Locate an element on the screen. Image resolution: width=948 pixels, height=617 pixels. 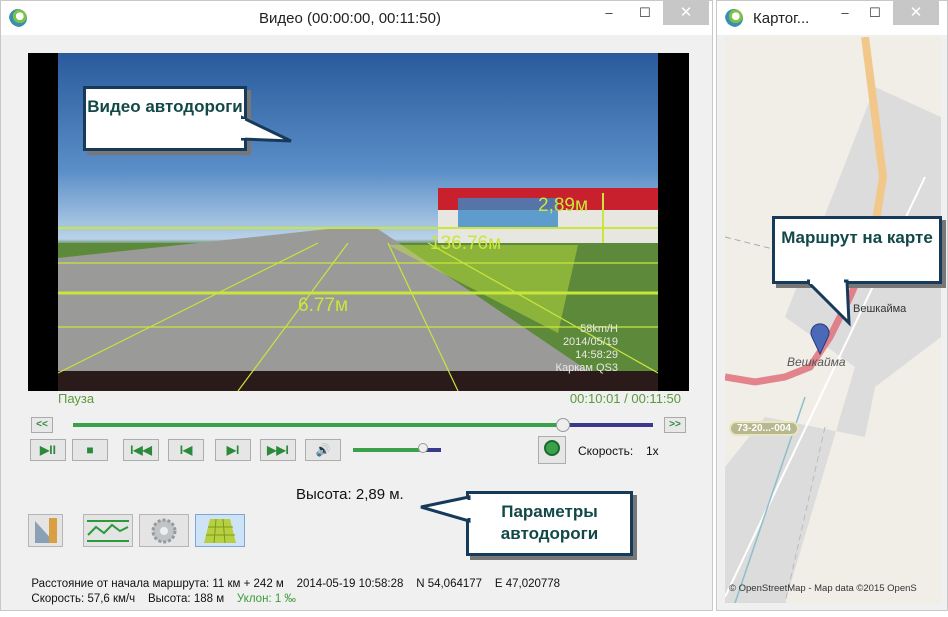
title-bar: Видео (00:00:00, 00:11:50) – ☐ ✕ is located at coordinates (356, 18).